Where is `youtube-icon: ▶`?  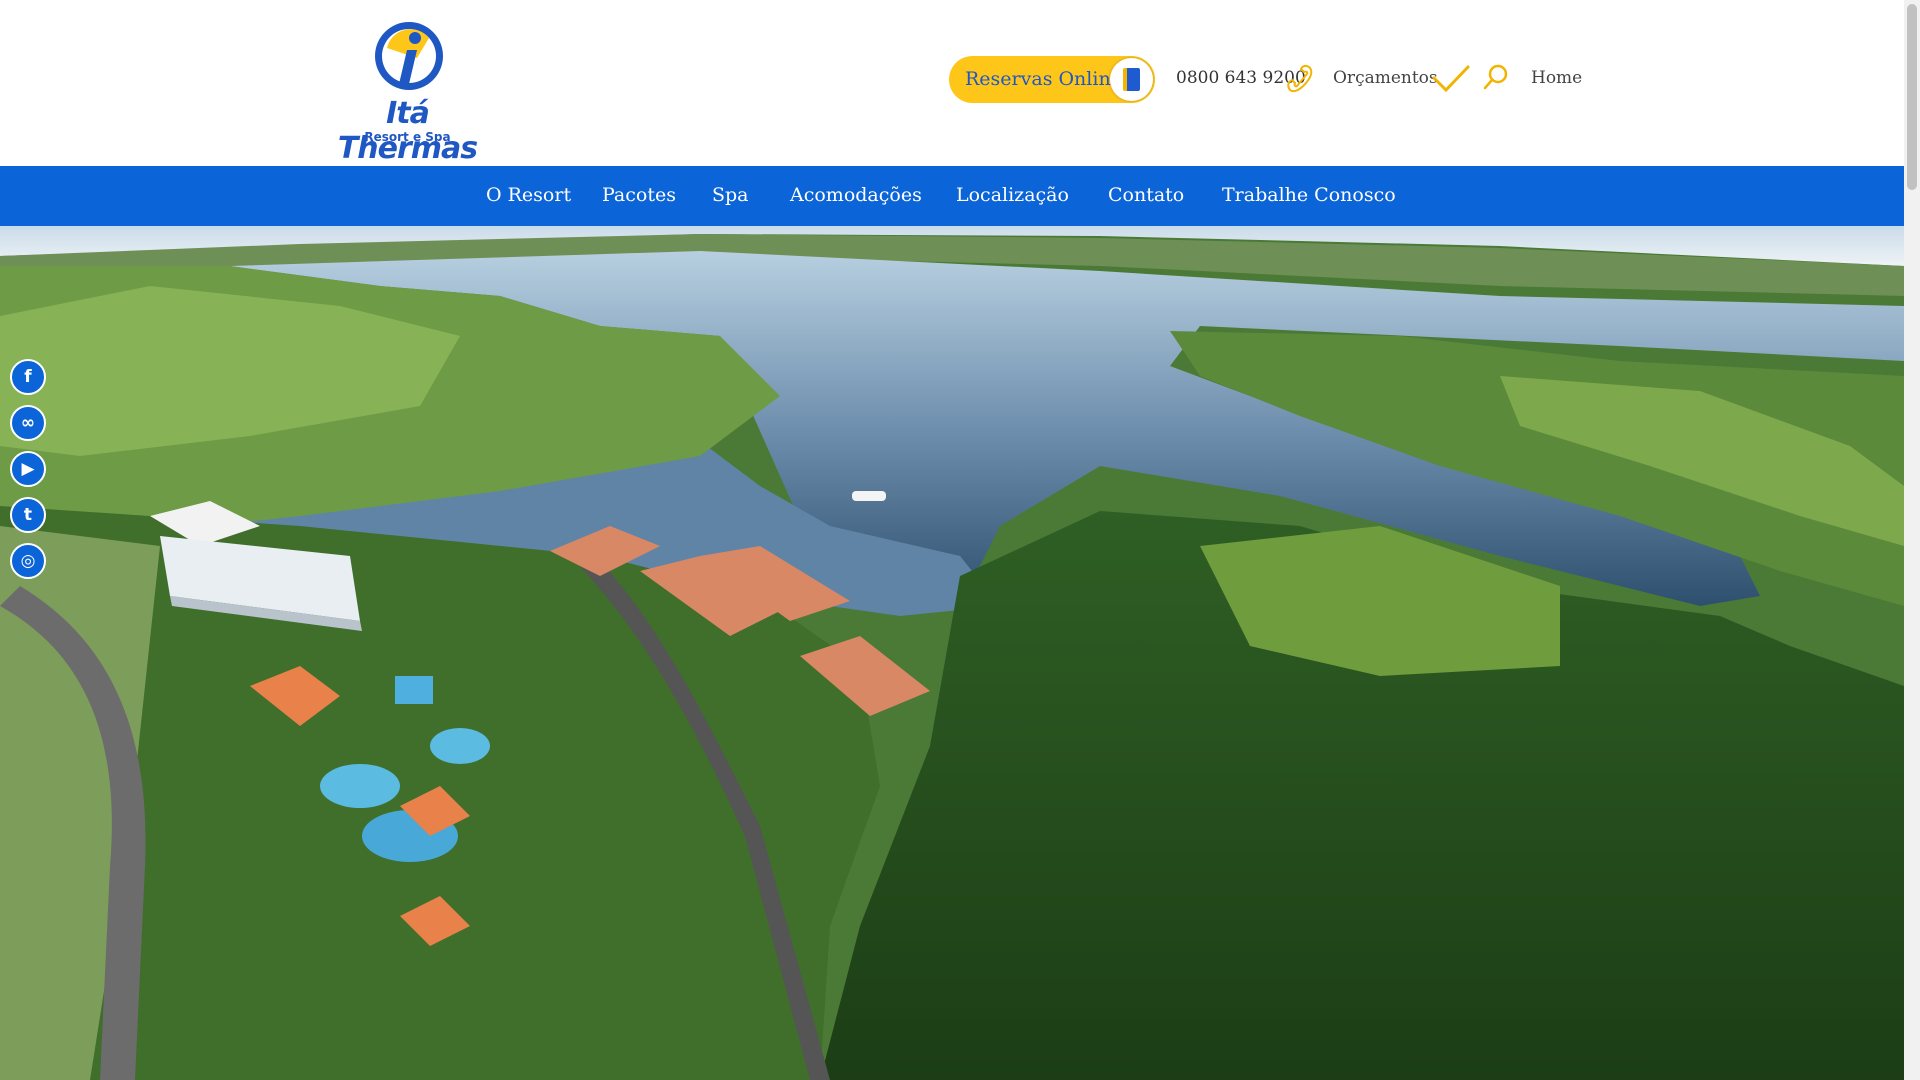
youtube-icon: ▶ is located at coordinates (28, 469).